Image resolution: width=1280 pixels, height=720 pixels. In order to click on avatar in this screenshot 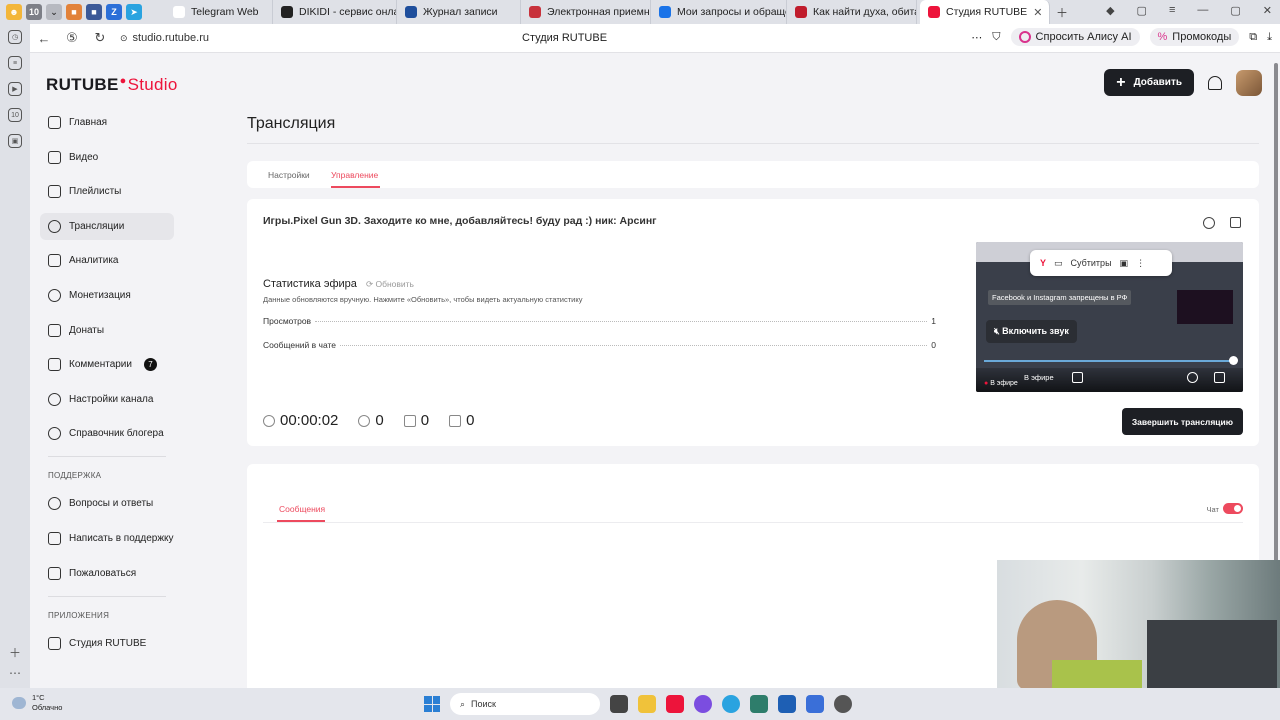, I will do `click(1249, 82)`.